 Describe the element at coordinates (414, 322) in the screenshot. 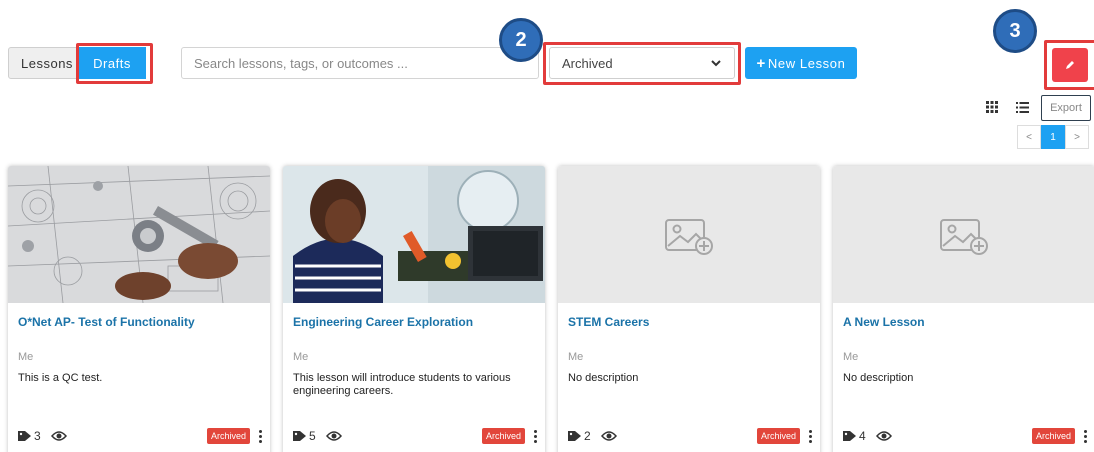

I see `lesson-title: Engineering Career Exploration` at that location.